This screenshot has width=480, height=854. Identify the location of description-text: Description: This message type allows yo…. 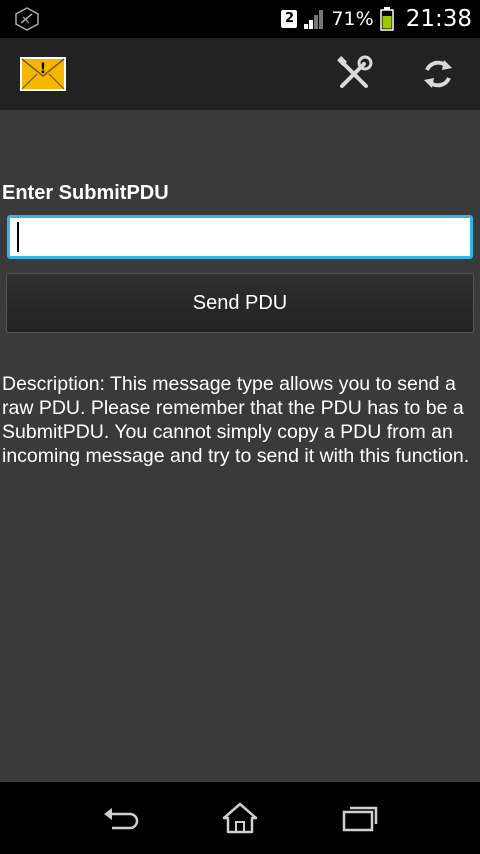
(236, 420).